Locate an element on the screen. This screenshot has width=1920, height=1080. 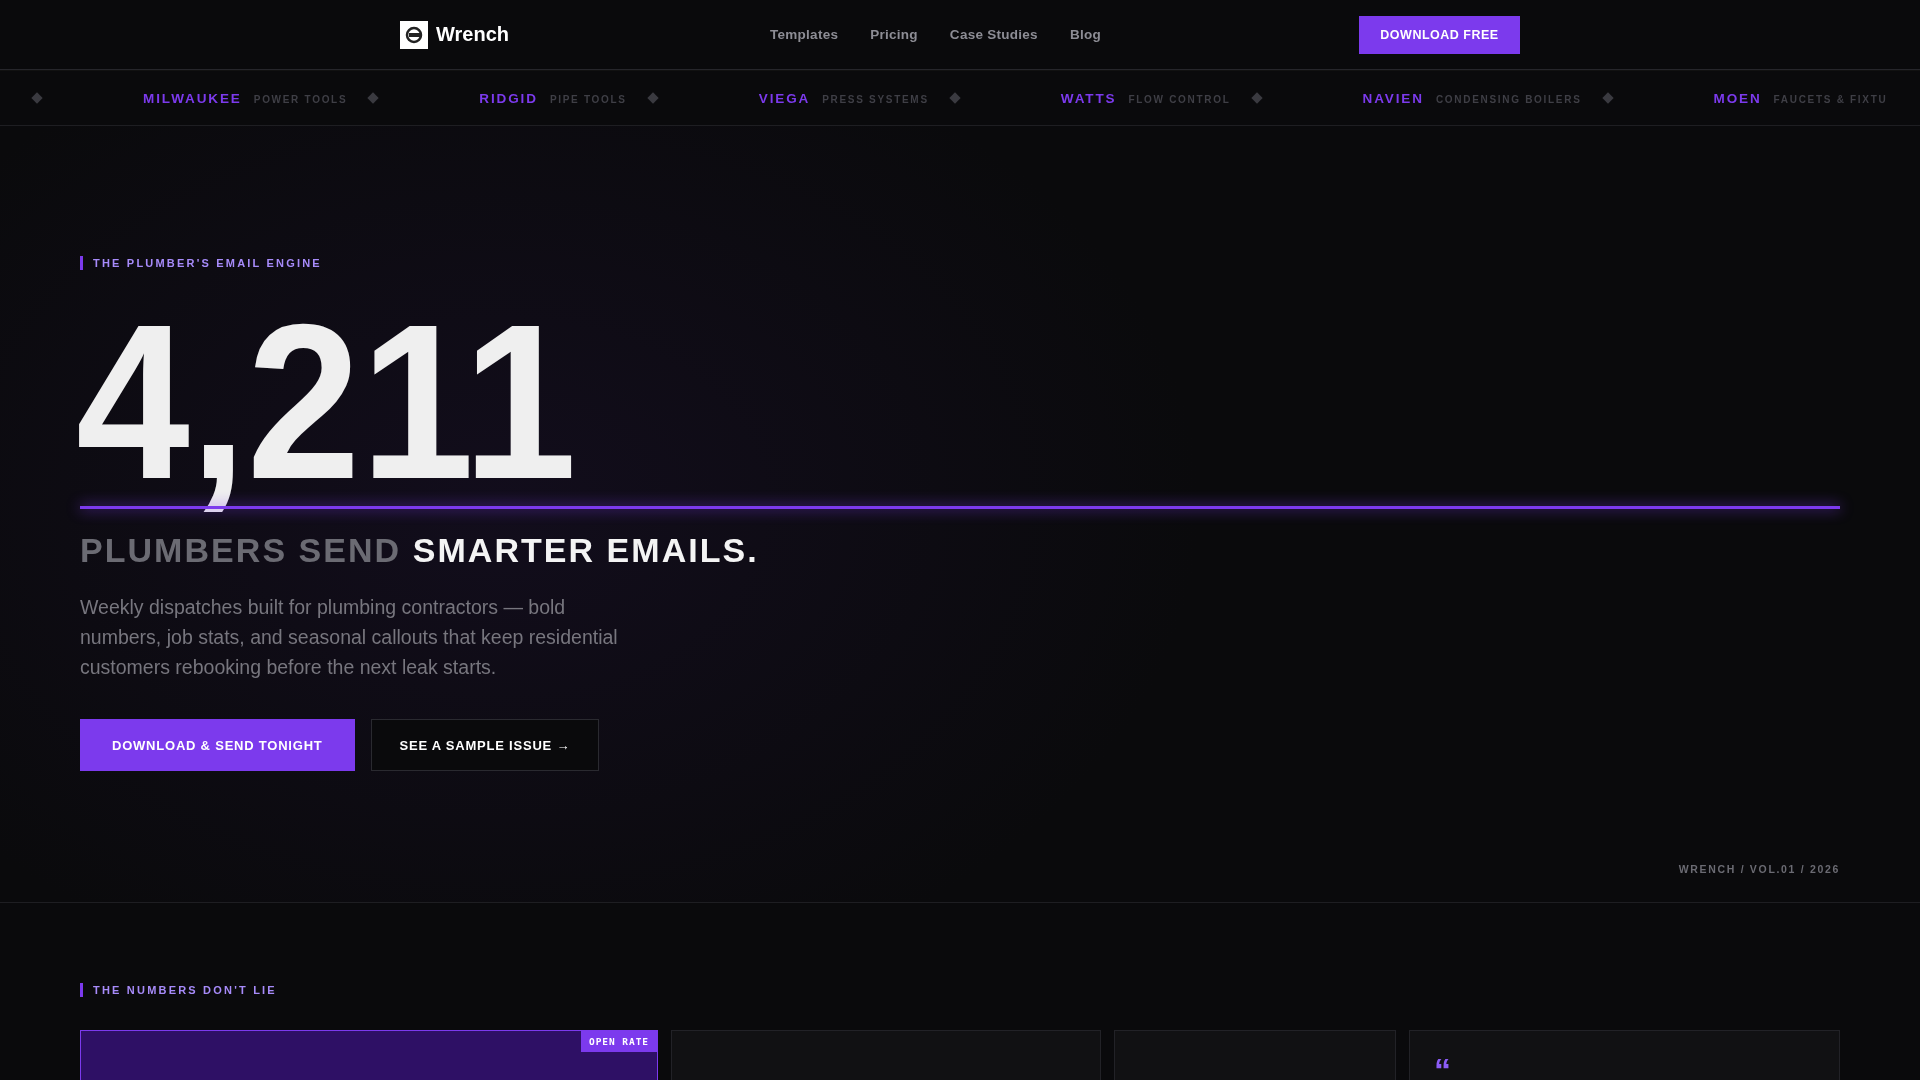
brand-label: MOEN is located at coordinates (1737, 98).